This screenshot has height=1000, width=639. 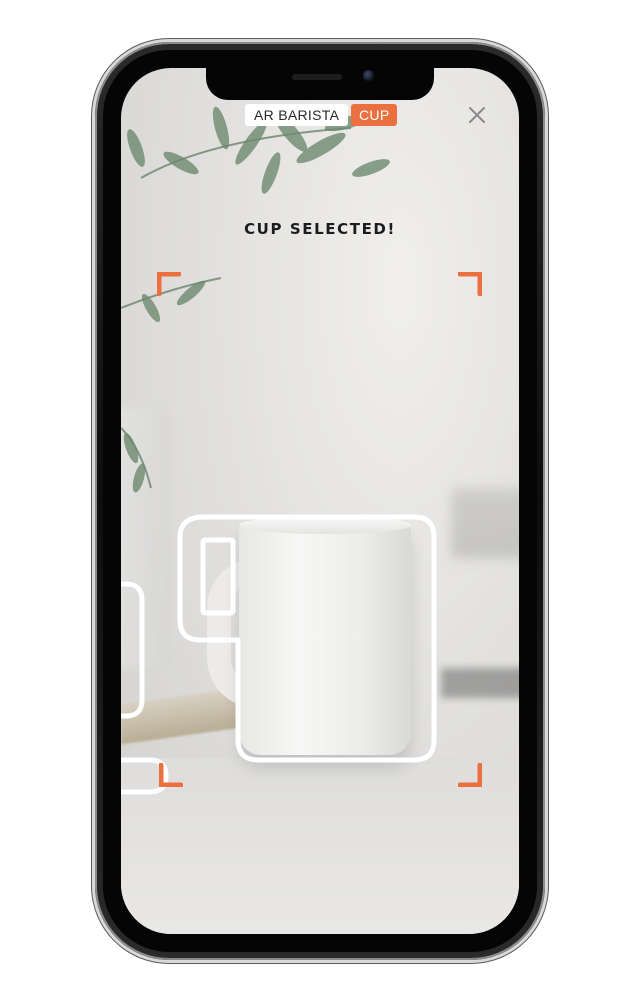 What do you see at coordinates (317, 77) in the screenshot?
I see `speaker-grille` at bounding box center [317, 77].